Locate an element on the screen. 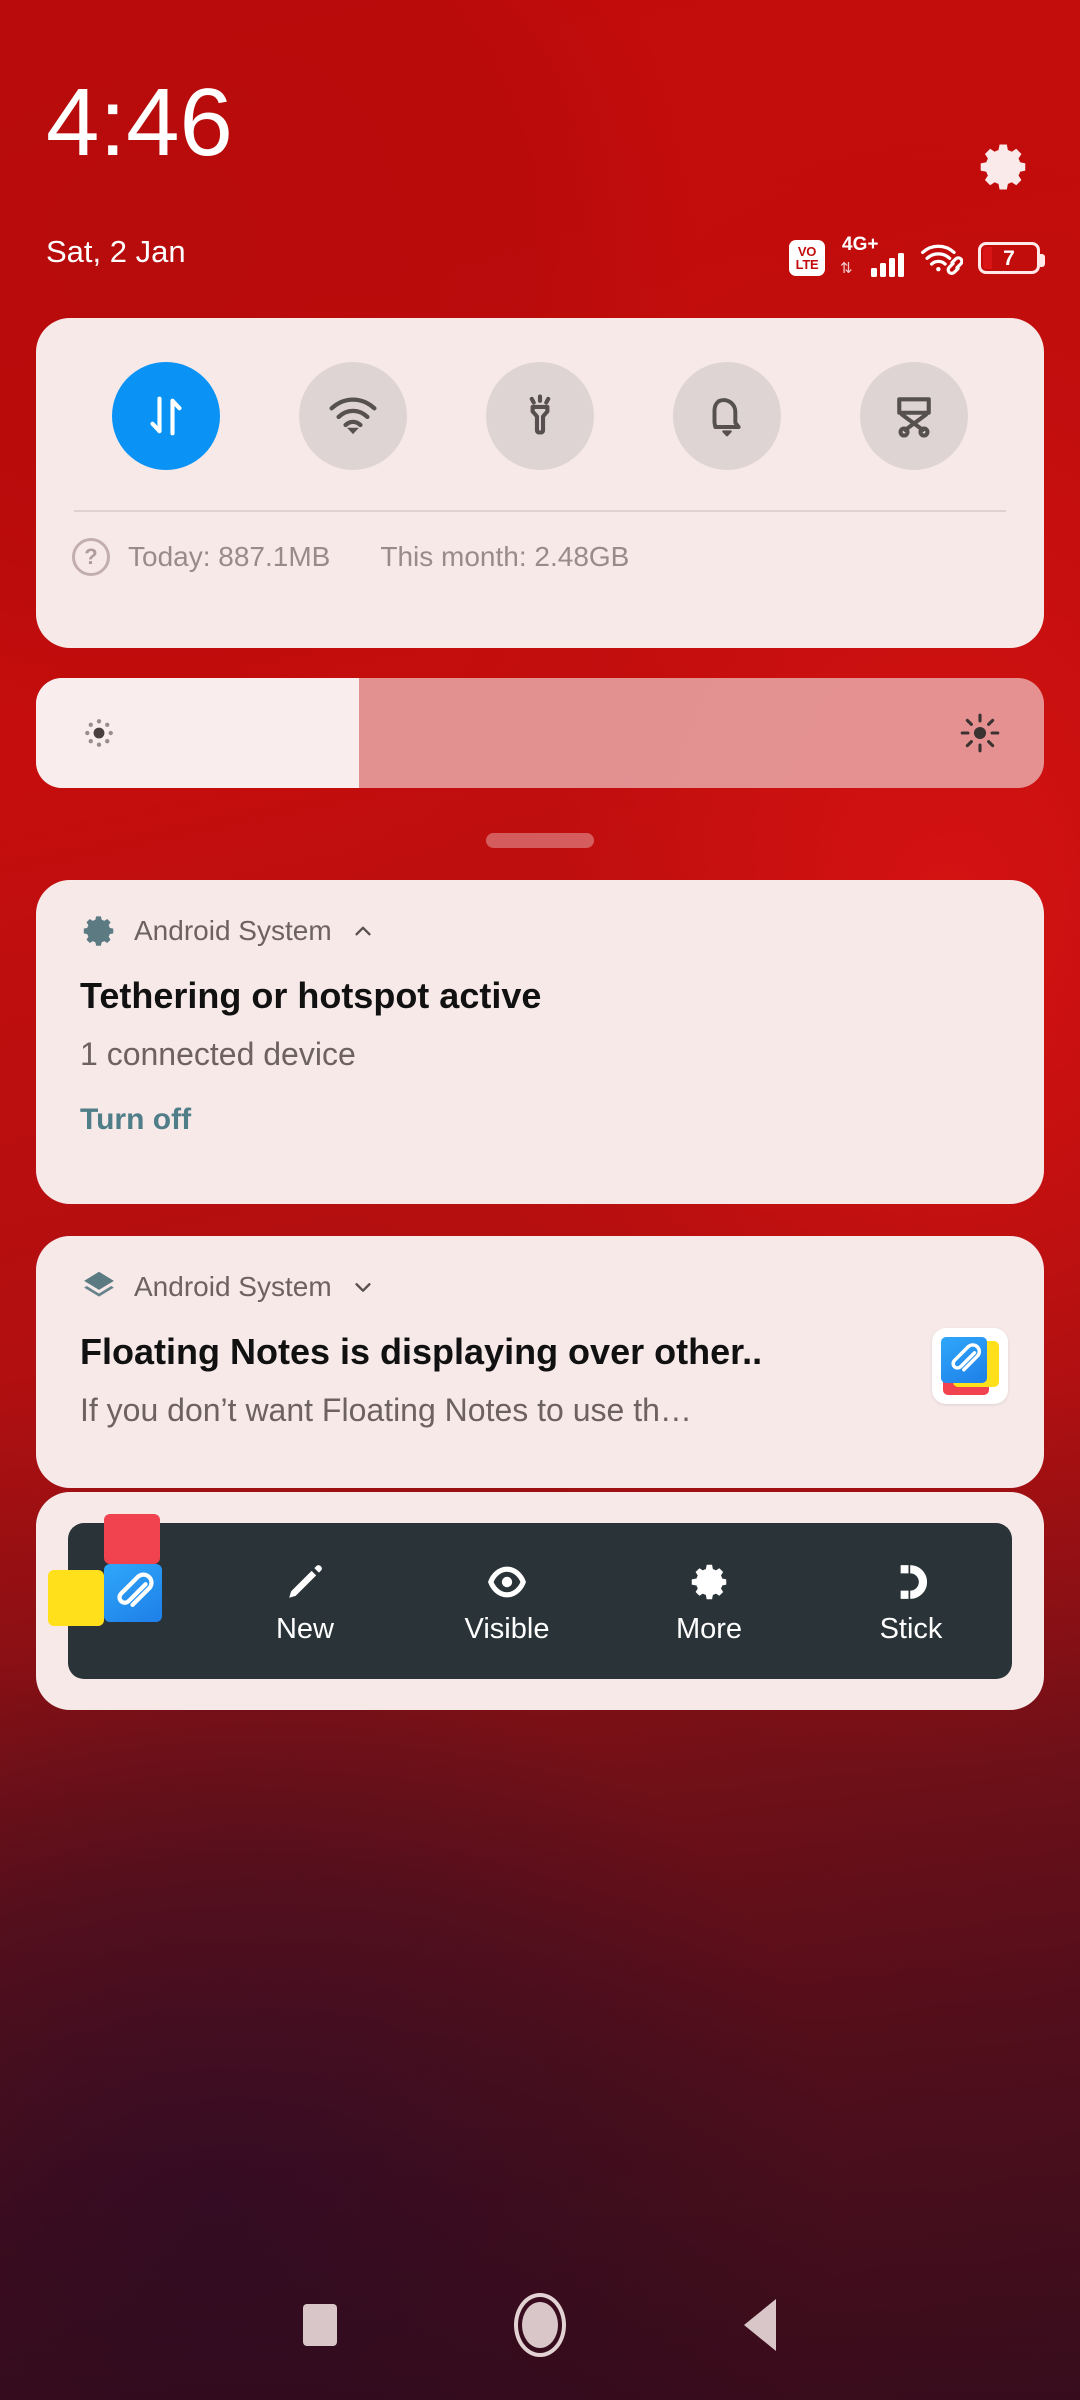 This screenshot has width=1080, height=2400. pencil-icon is located at coordinates (305, 1582).